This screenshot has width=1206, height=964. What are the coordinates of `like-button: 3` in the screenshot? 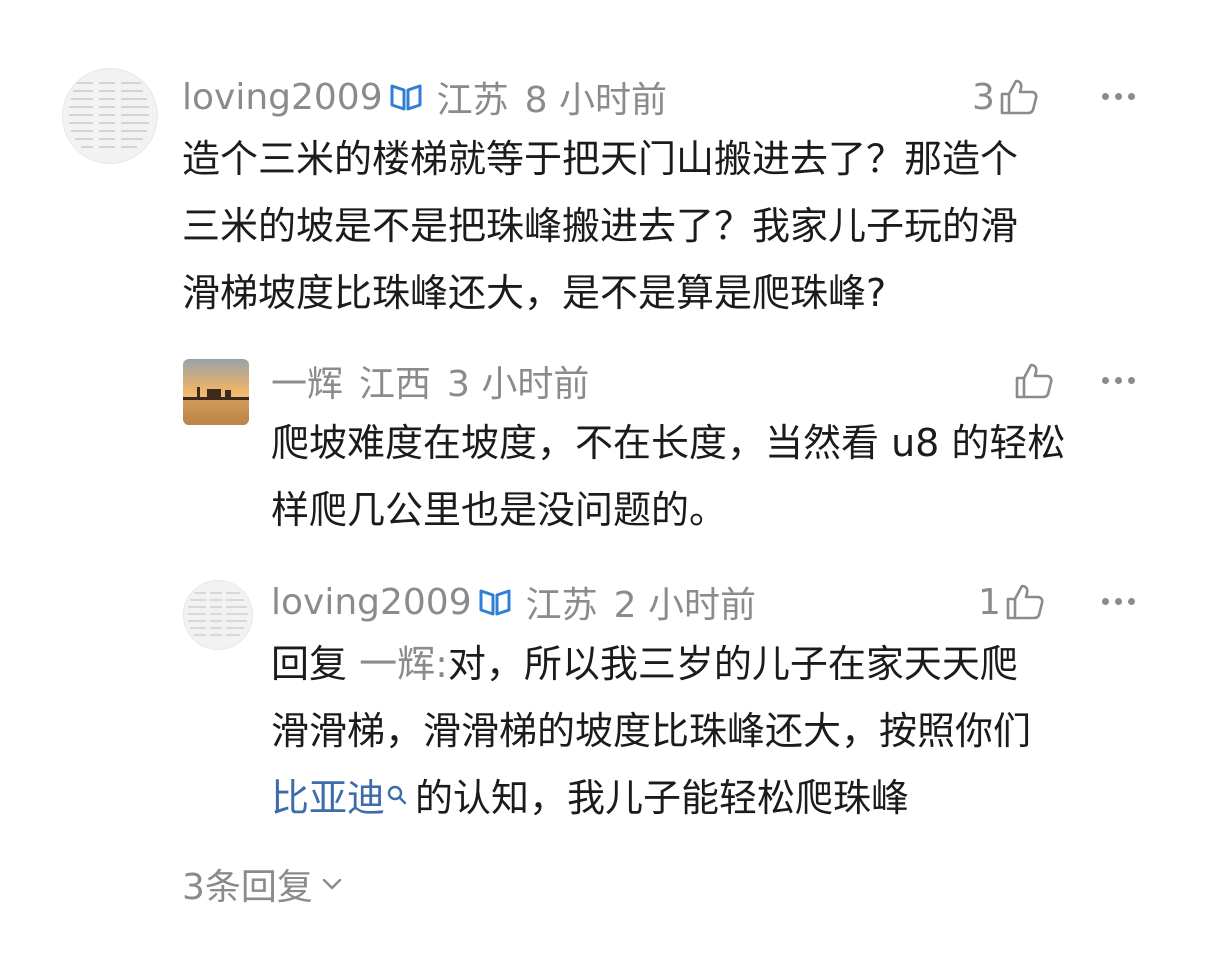 It's located at (1005, 97).